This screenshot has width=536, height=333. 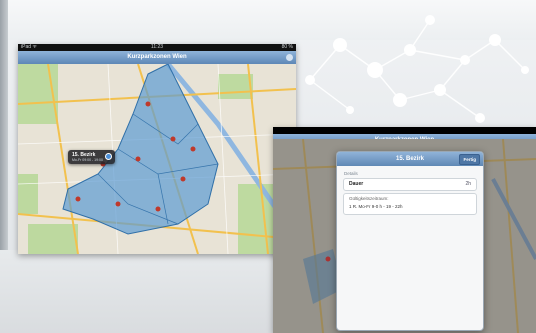 I want to click on navigation-bar: Kurzparkzonen Wien, so click(x=157, y=57).